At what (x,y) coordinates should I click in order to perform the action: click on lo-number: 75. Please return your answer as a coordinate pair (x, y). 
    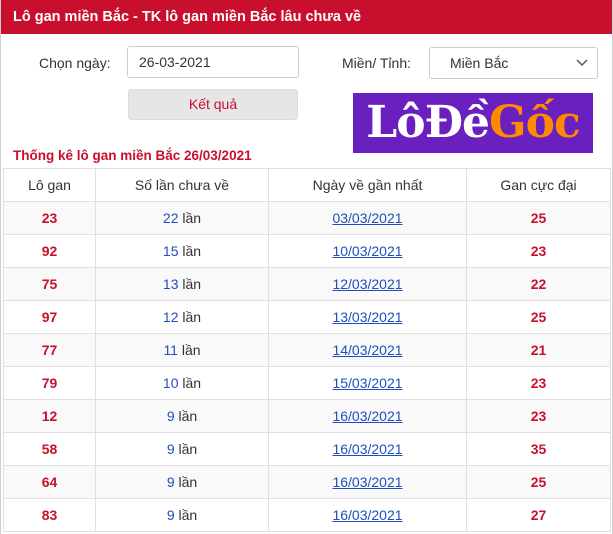
    Looking at the image, I should click on (49, 284).